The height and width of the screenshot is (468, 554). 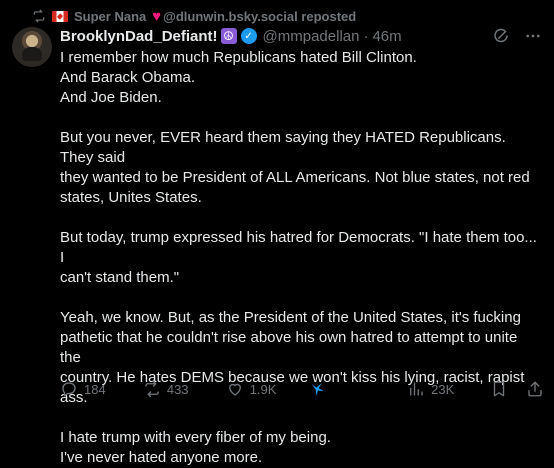 What do you see at coordinates (263, 389) in the screenshot?
I see `like-count: 1.9K` at bounding box center [263, 389].